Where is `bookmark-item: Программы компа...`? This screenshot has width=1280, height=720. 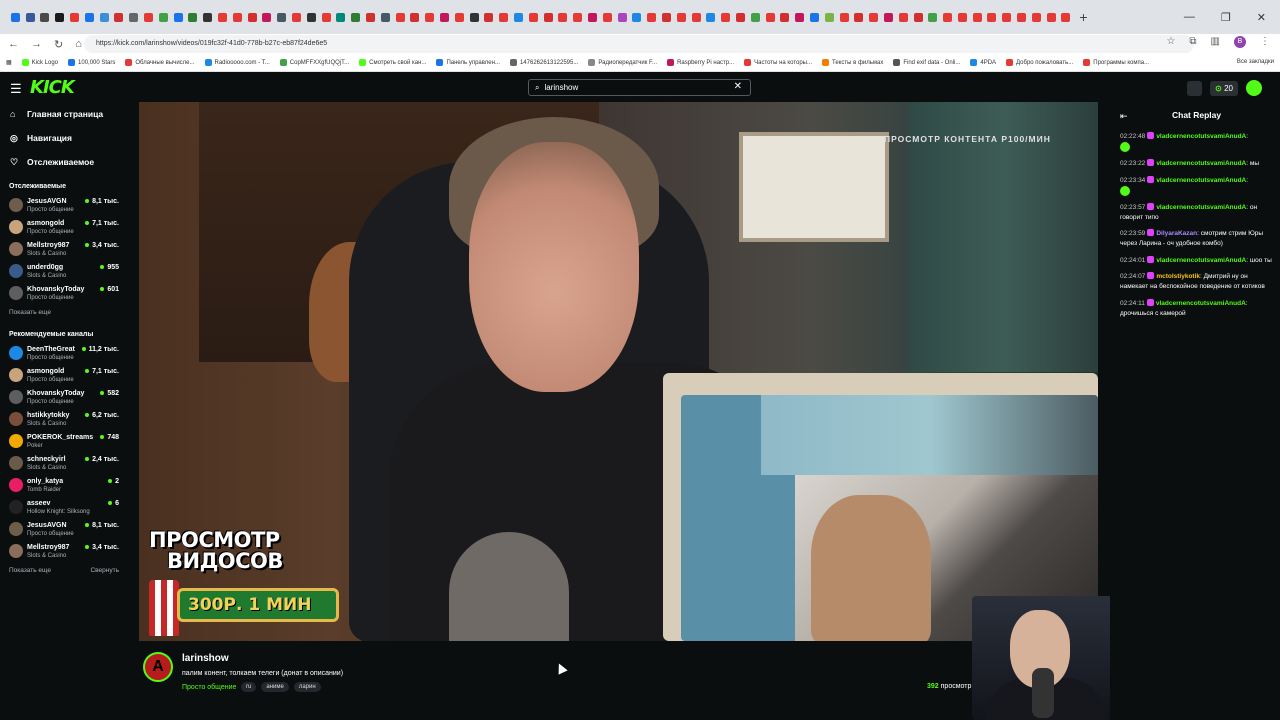 bookmark-item: Программы компа... is located at coordinates (1116, 62).